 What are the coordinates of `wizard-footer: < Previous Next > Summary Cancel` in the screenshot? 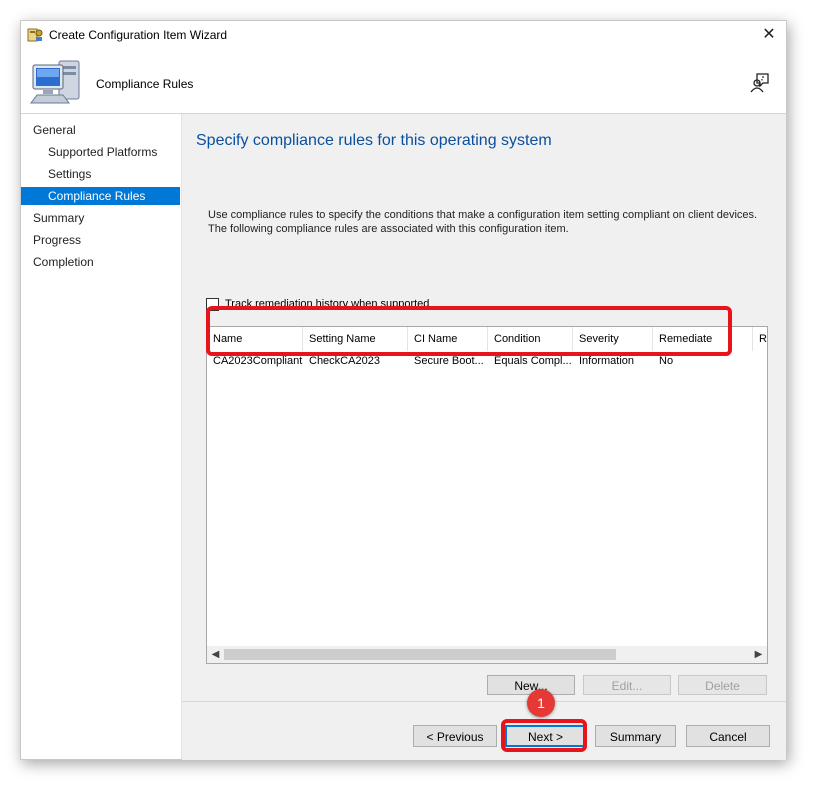 It's located at (484, 730).